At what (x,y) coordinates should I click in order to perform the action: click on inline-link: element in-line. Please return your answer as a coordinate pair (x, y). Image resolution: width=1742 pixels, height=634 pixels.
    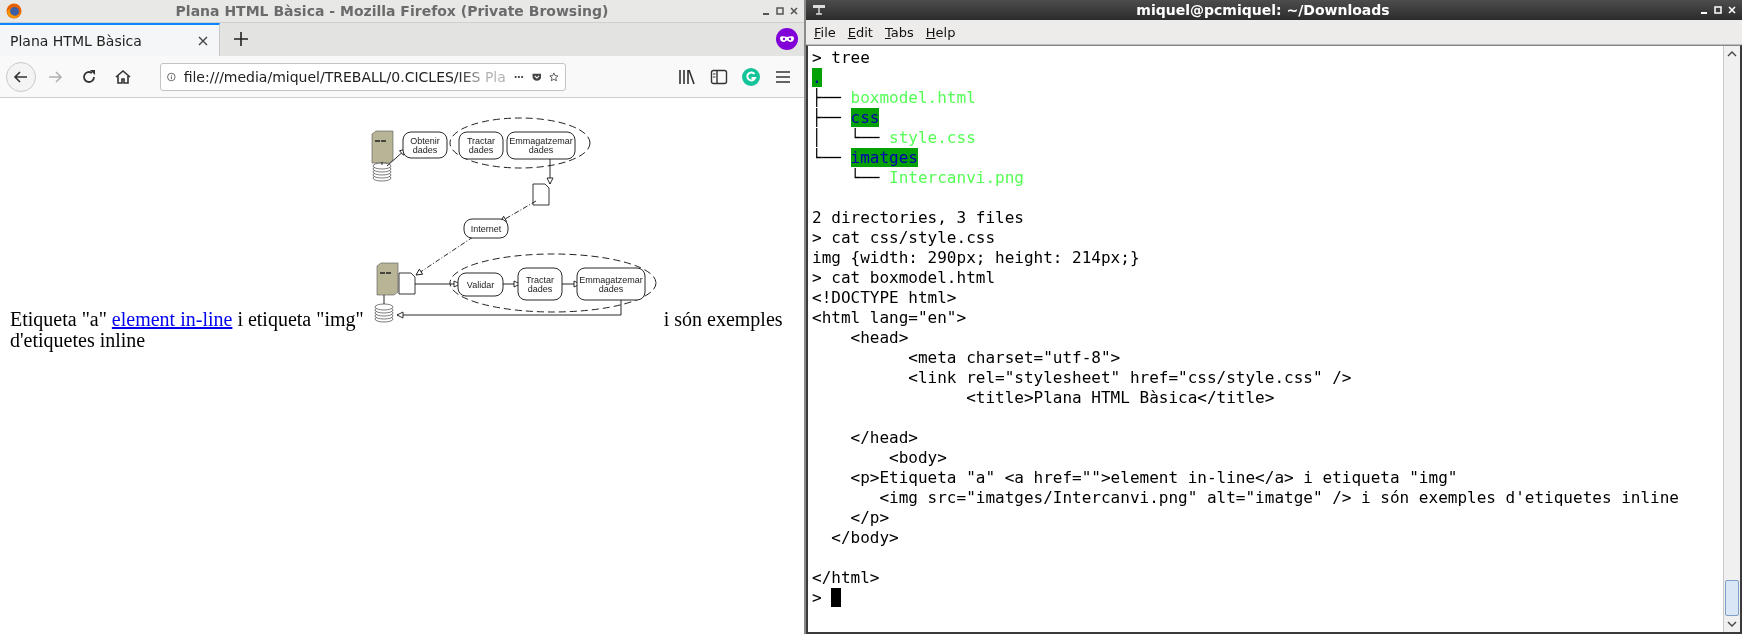
    Looking at the image, I should click on (172, 319).